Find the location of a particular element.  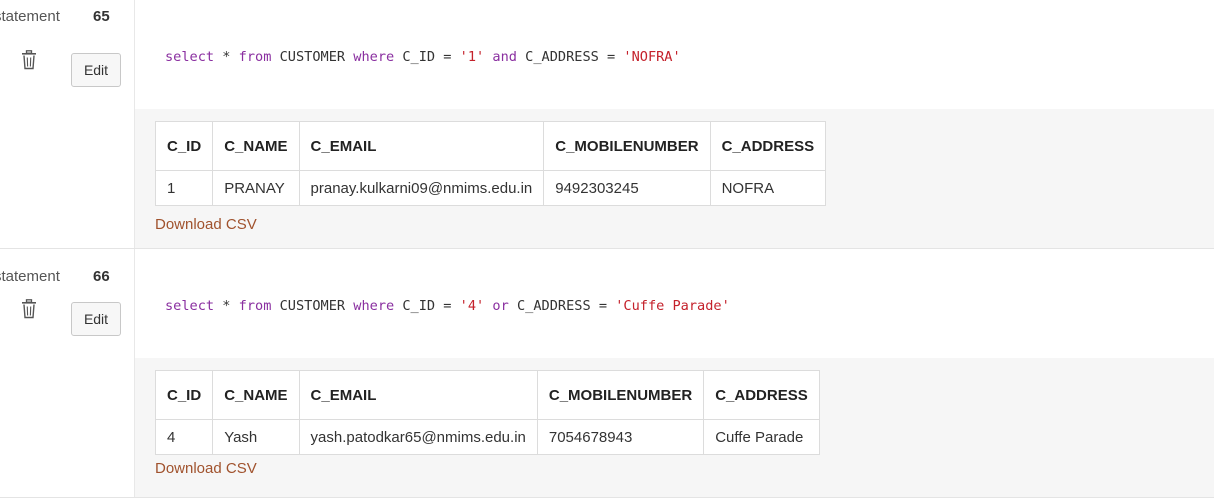

sql-keyword: and is located at coordinates (504, 57).